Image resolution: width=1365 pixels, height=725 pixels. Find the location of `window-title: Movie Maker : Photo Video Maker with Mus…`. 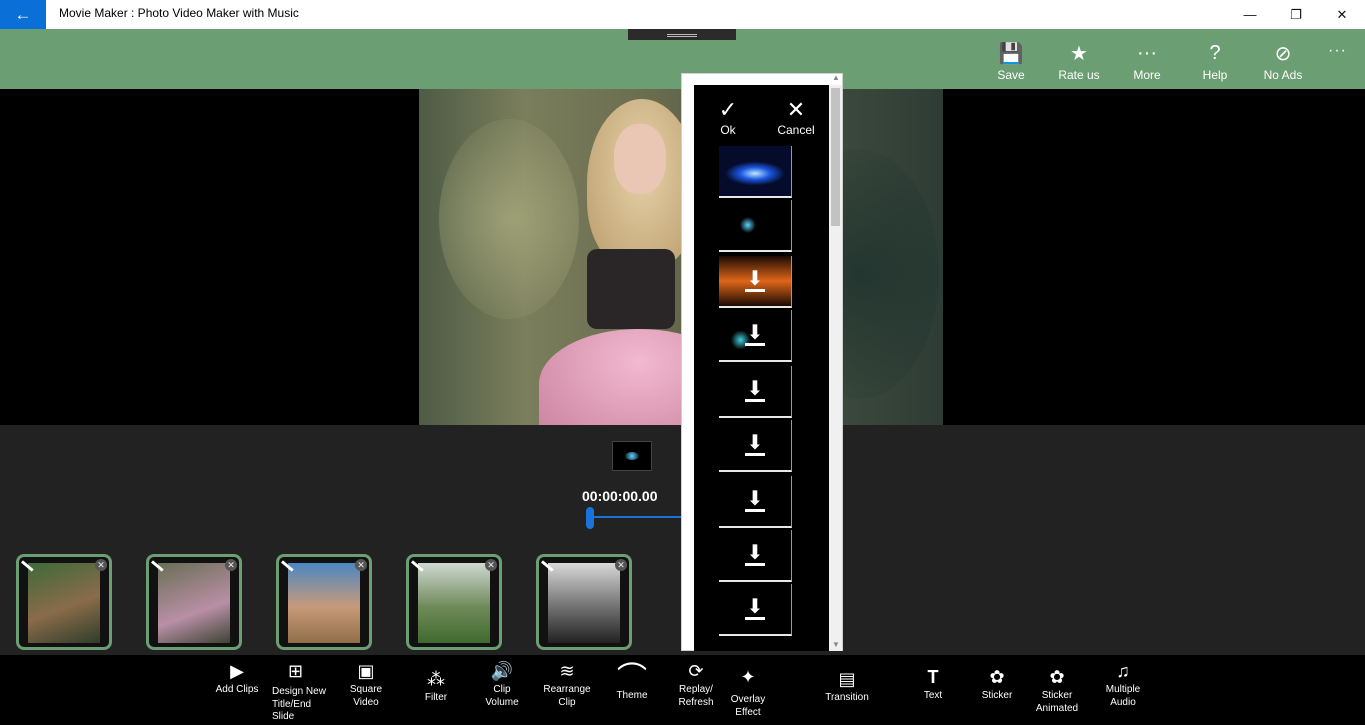

window-title: Movie Maker : Photo Video Maker with Mus… is located at coordinates (179, 13).